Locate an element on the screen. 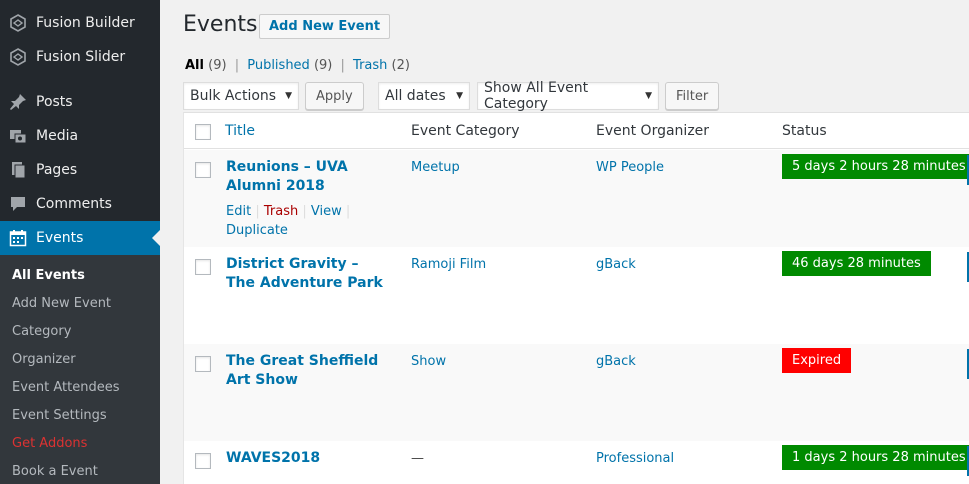  menu-item-media: Media is located at coordinates (80, 136).